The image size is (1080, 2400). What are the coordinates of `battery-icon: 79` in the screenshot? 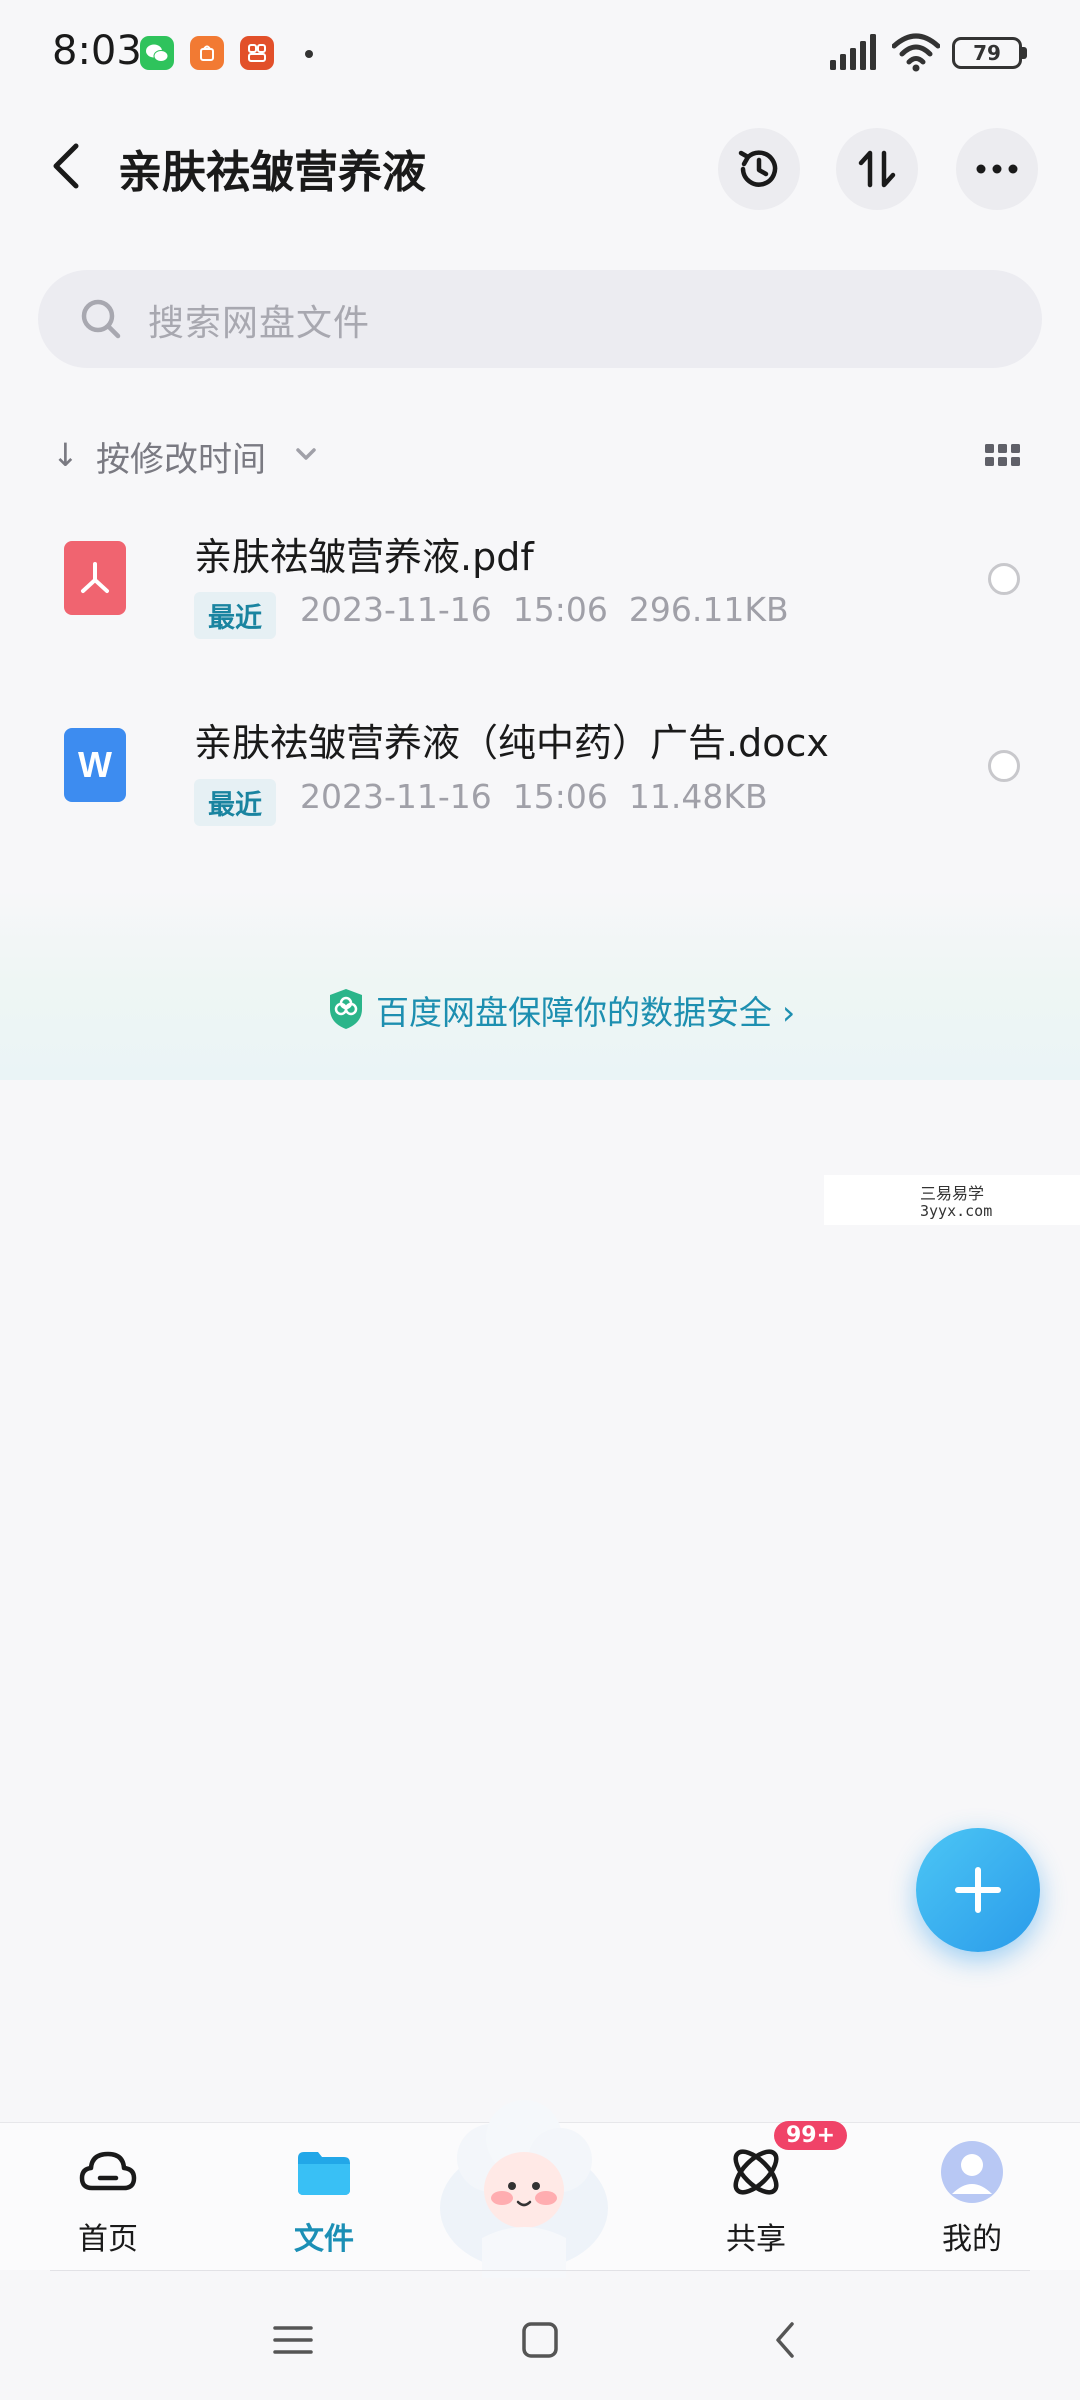 It's located at (987, 53).